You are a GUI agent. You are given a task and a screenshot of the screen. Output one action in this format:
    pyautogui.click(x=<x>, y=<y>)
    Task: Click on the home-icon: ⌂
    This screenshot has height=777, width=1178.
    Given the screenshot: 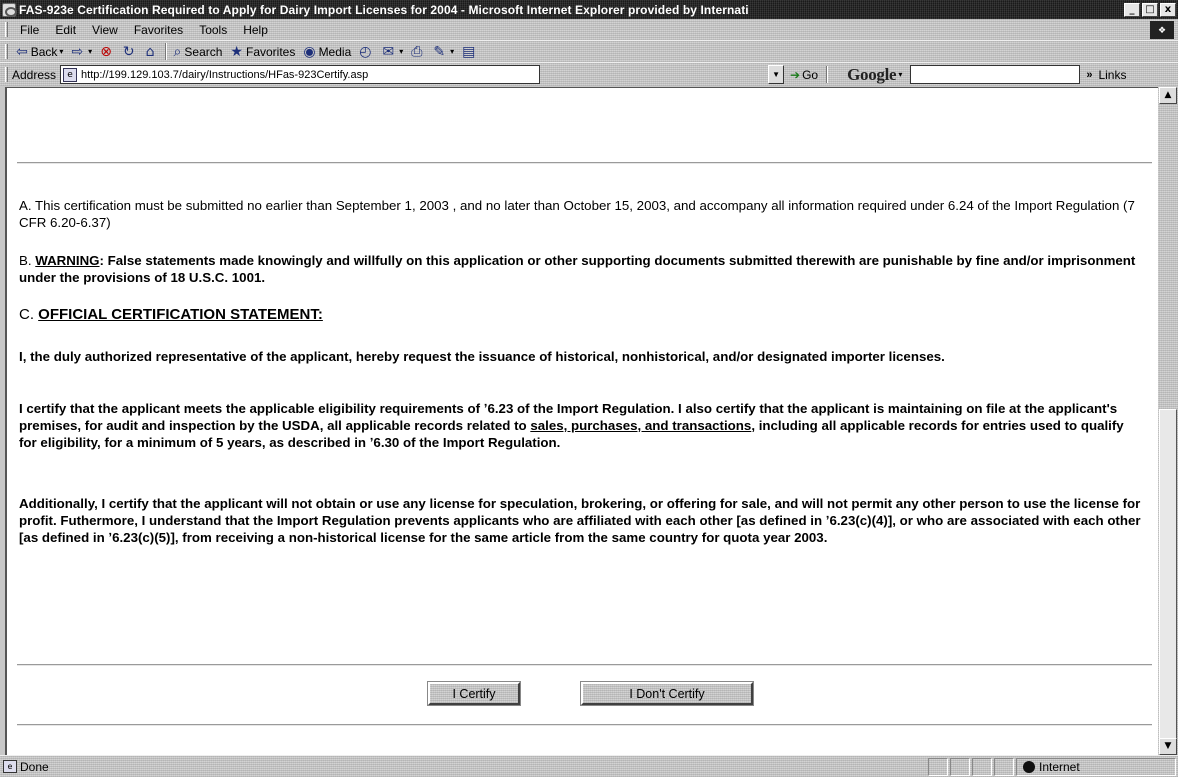 What is the action you would take?
    pyautogui.click(x=150, y=51)
    